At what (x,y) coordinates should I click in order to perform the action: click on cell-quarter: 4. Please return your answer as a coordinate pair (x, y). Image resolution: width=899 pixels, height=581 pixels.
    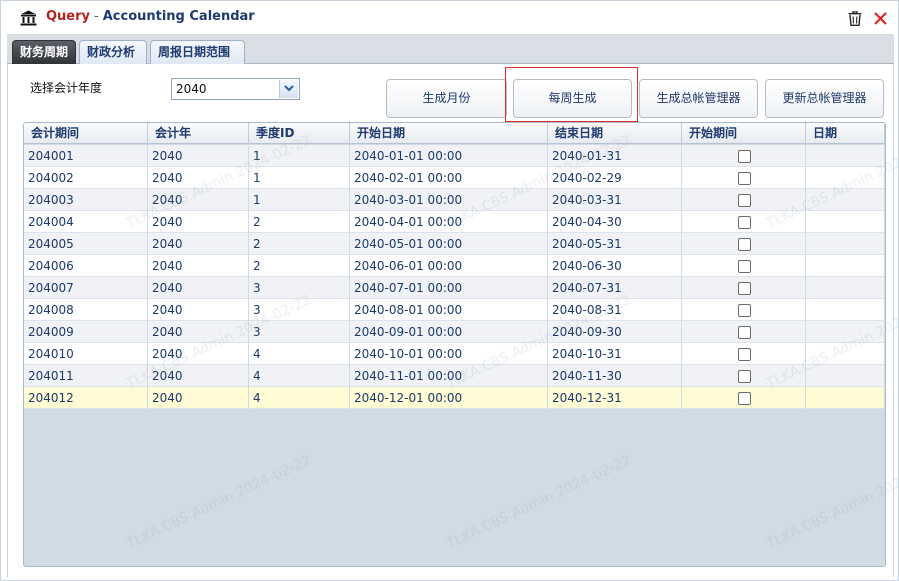
    Looking at the image, I should click on (299, 376).